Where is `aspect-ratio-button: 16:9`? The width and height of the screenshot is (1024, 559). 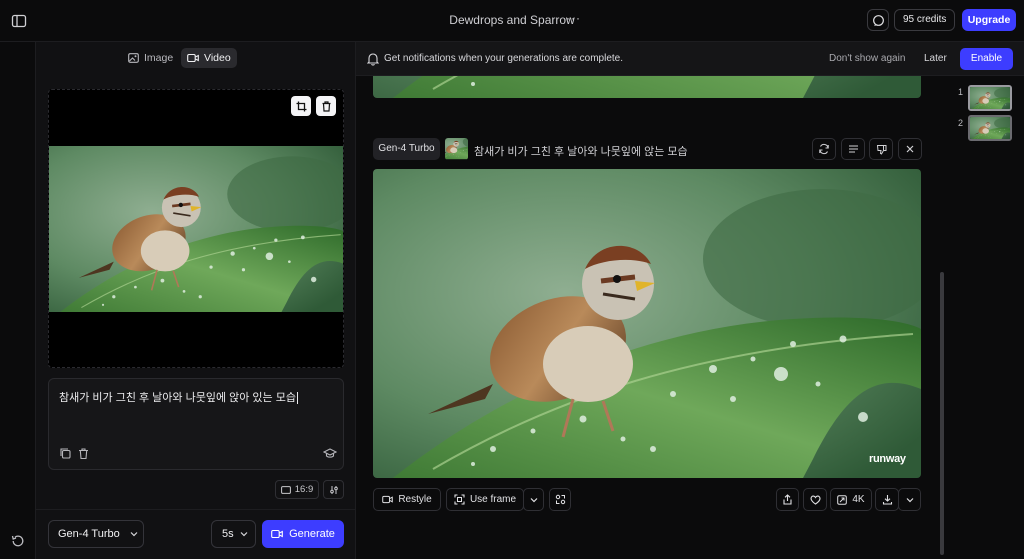
aspect-ratio-button: 16:9 is located at coordinates (297, 489).